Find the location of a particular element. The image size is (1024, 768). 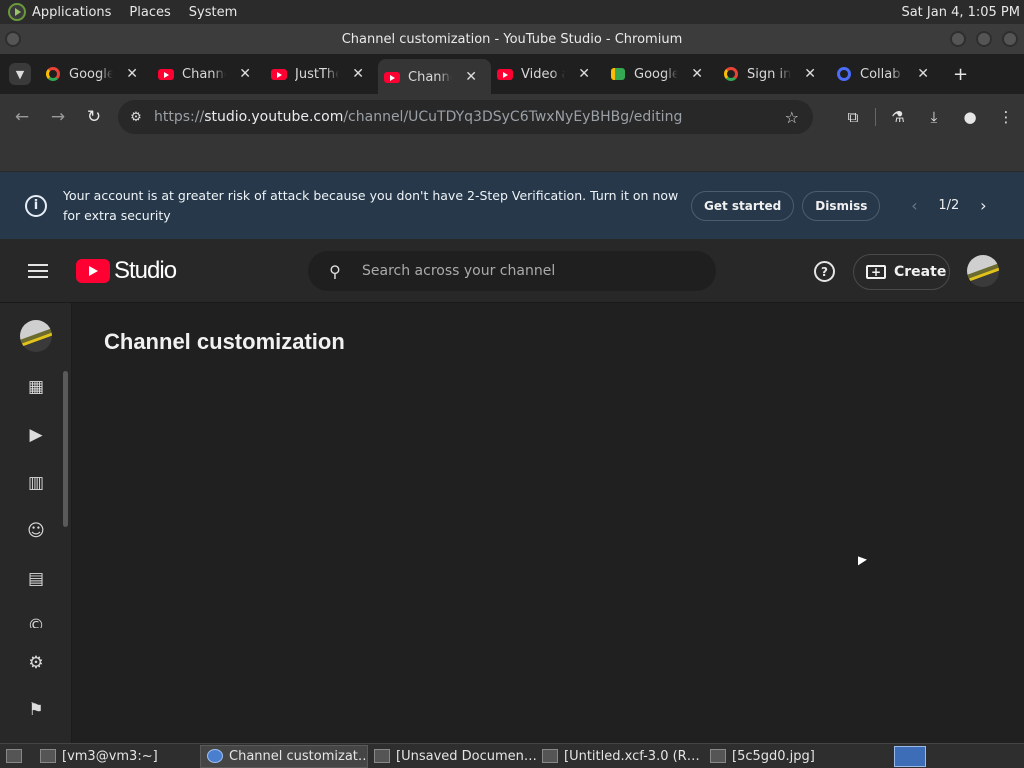

chevron-right-icon: › is located at coordinates (983, 205).